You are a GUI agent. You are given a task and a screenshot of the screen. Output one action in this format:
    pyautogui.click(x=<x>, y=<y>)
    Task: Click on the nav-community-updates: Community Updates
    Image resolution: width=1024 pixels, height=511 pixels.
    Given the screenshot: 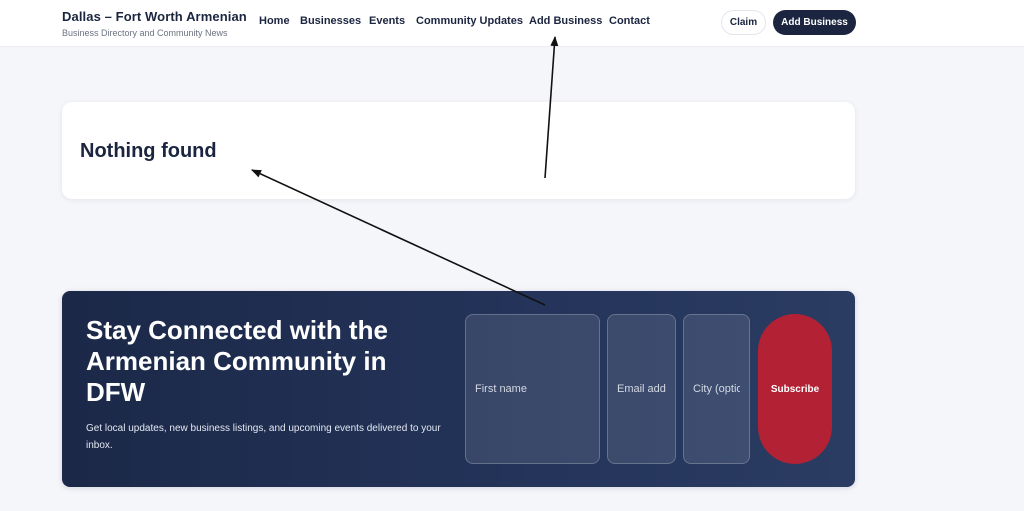 What is the action you would take?
    pyautogui.click(x=469, y=21)
    